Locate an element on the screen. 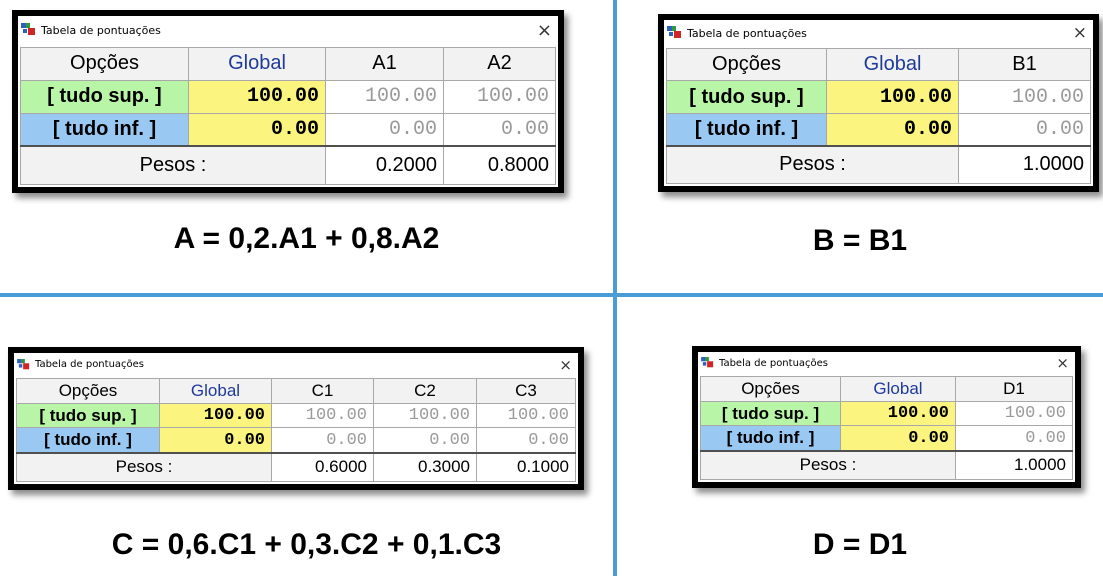  inf-cell-c3: 0.00 is located at coordinates (526, 440).